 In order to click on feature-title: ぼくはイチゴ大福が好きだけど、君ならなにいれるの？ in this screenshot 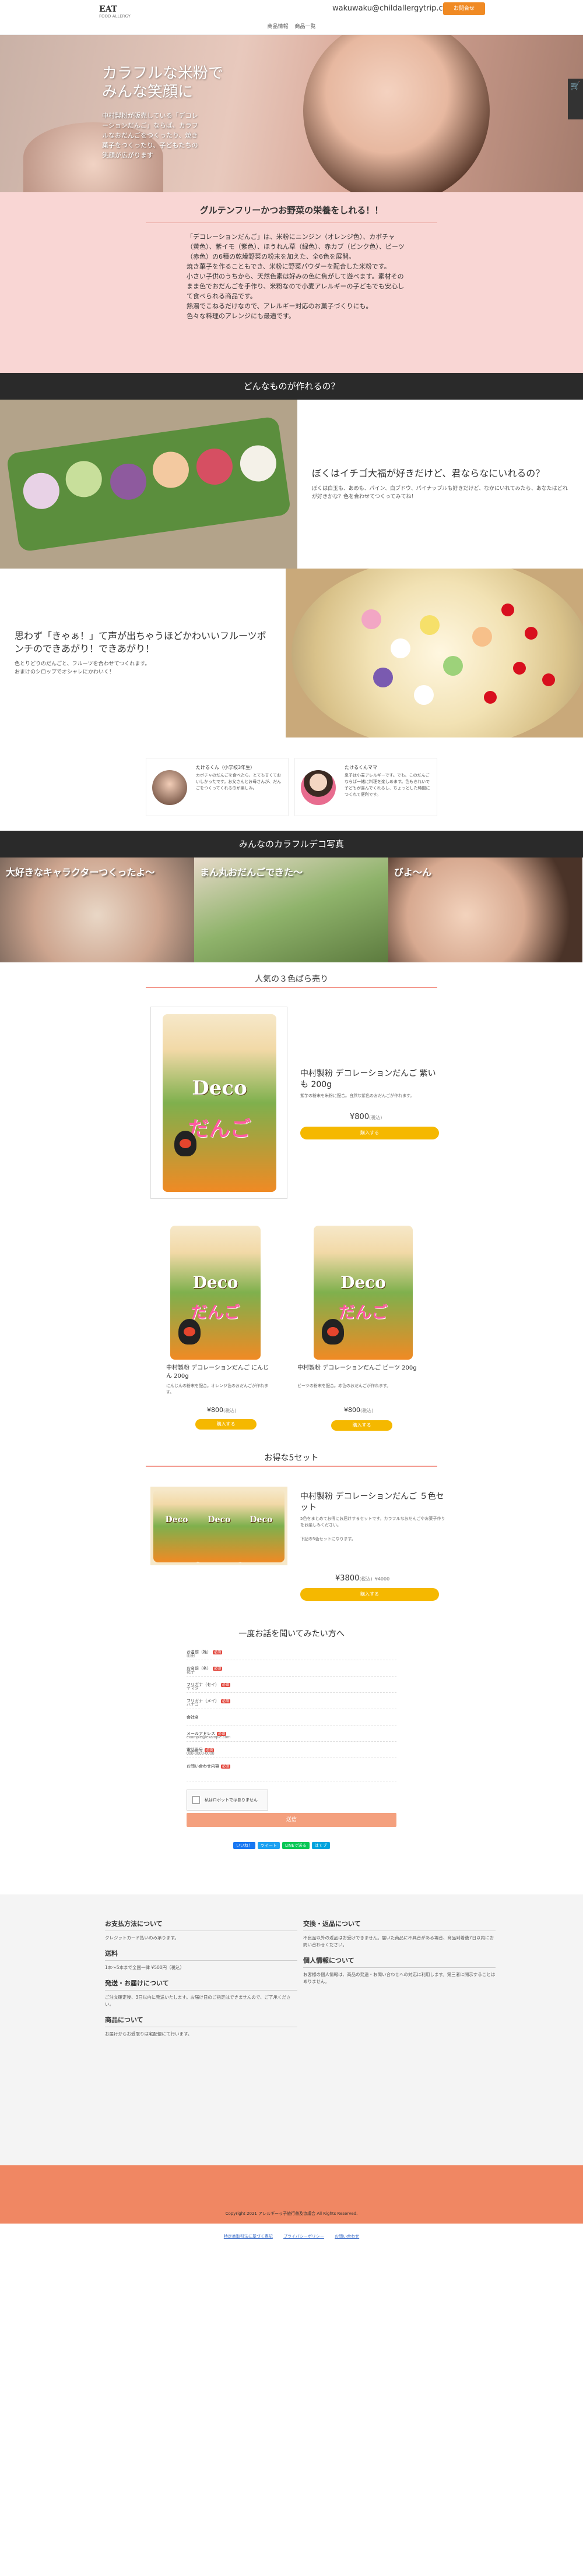, I will do `click(428, 473)`.